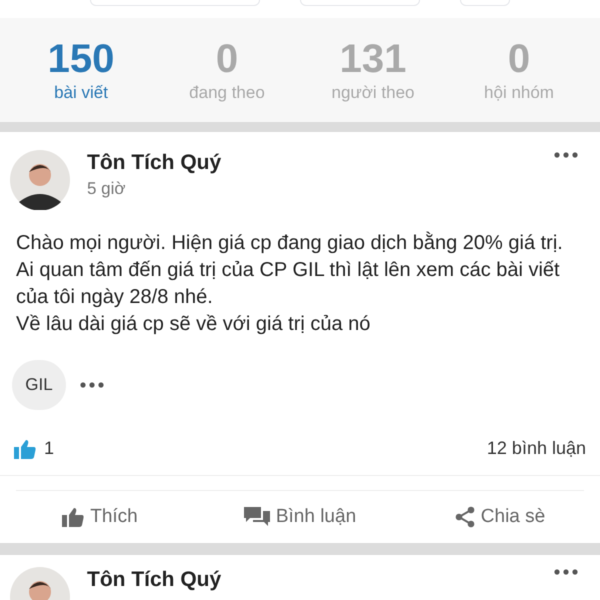 The image size is (600, 600). Describe the element at coordinates (500, 517) in the screenshot. I see `share-button: Chia sè` at that location.